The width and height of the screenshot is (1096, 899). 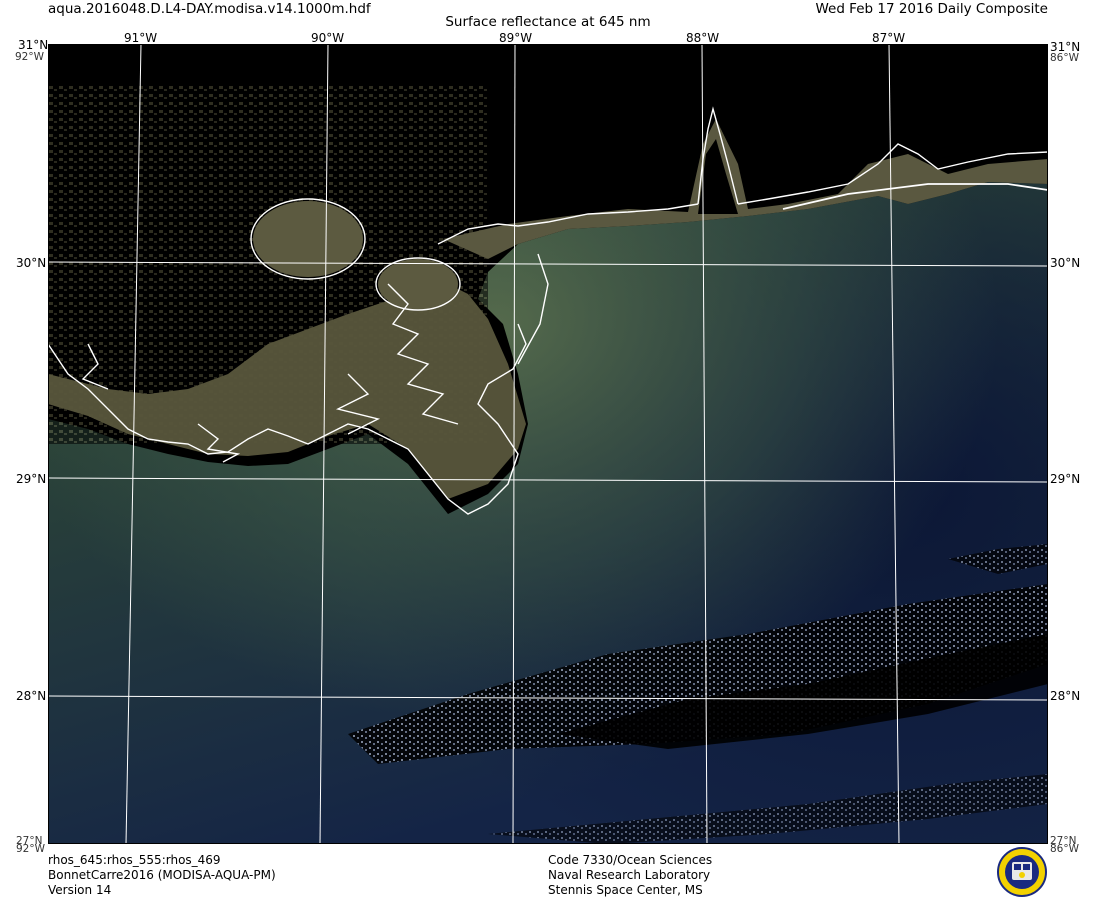 I want to click on footer-org-location: Stennis Space Center, MS, so click(x=625, y=890).